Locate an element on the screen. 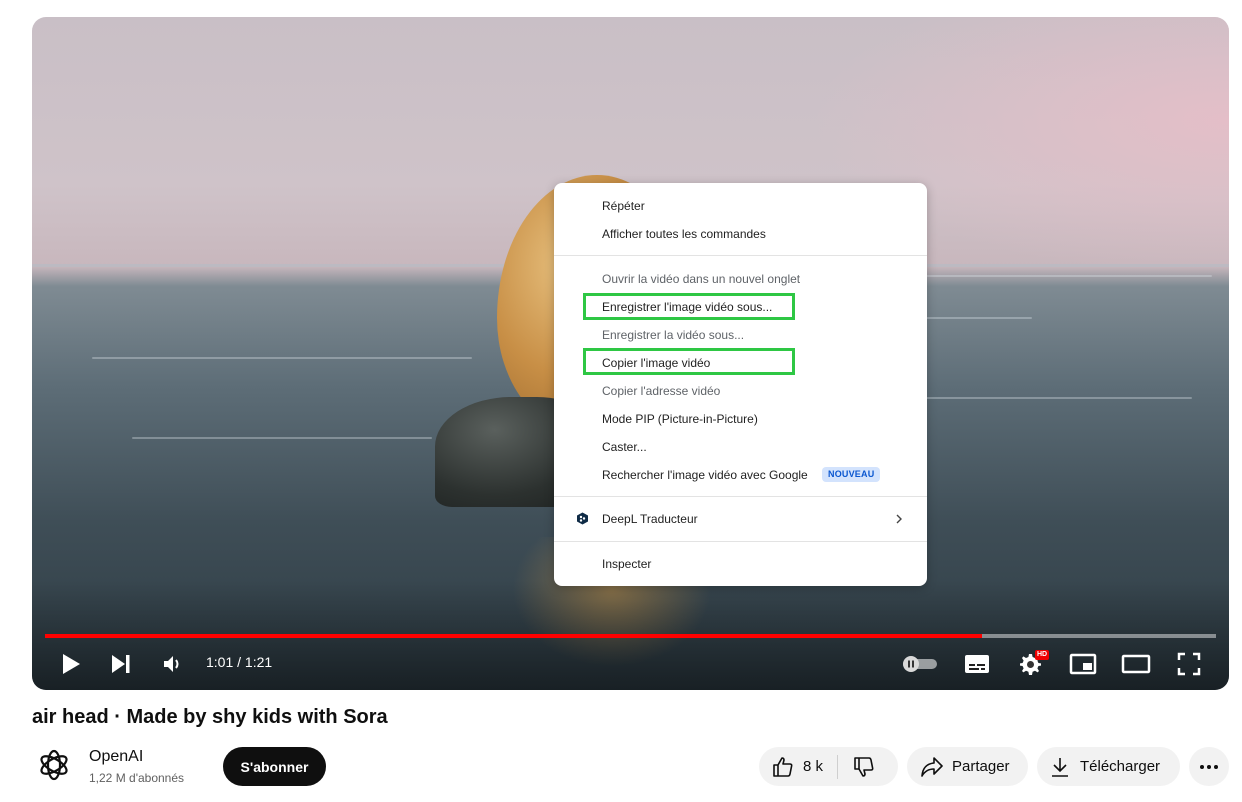  play-icon is located at coordinates (71, 664).